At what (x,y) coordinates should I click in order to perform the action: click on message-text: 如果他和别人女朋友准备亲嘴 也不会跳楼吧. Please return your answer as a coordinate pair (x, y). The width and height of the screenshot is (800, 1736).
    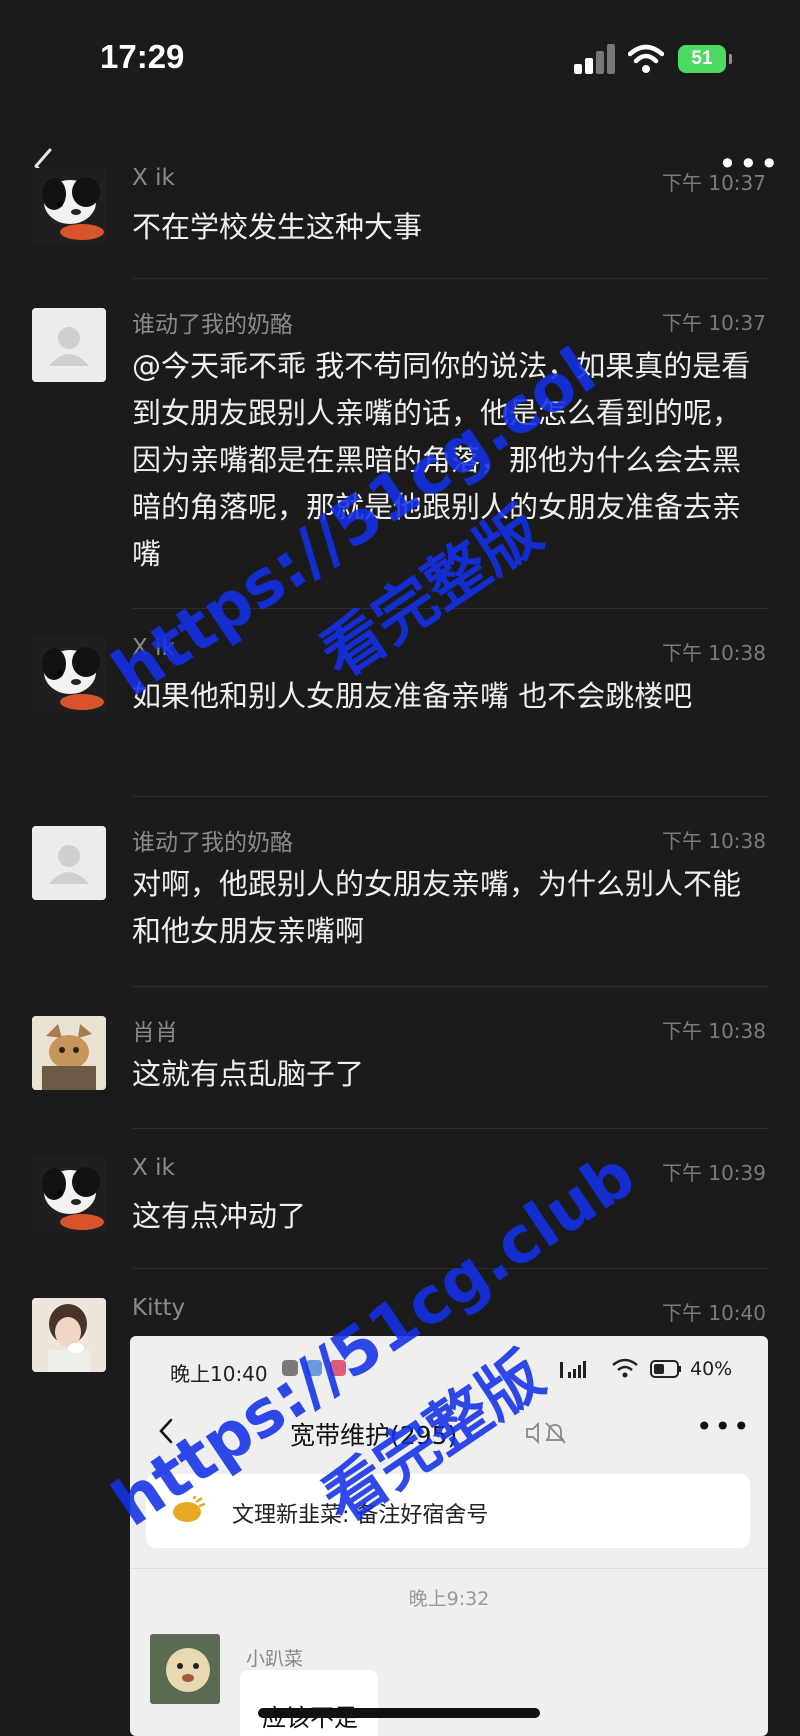
    Looking at the image, I should click on (412, 696).